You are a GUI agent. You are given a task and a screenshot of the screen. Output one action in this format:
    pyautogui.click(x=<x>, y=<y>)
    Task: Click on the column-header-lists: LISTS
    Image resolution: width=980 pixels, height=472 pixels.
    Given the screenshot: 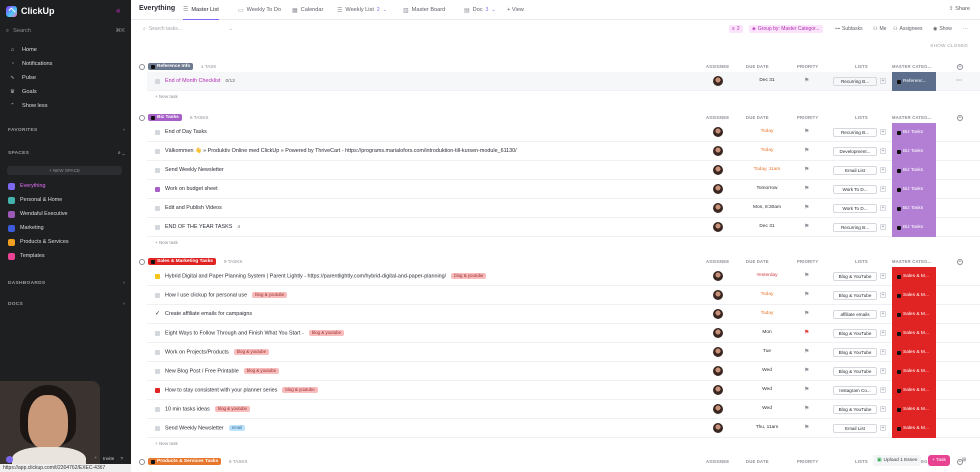 What is the action you would take?
    pyautogui.click(x=861, y=66)
    